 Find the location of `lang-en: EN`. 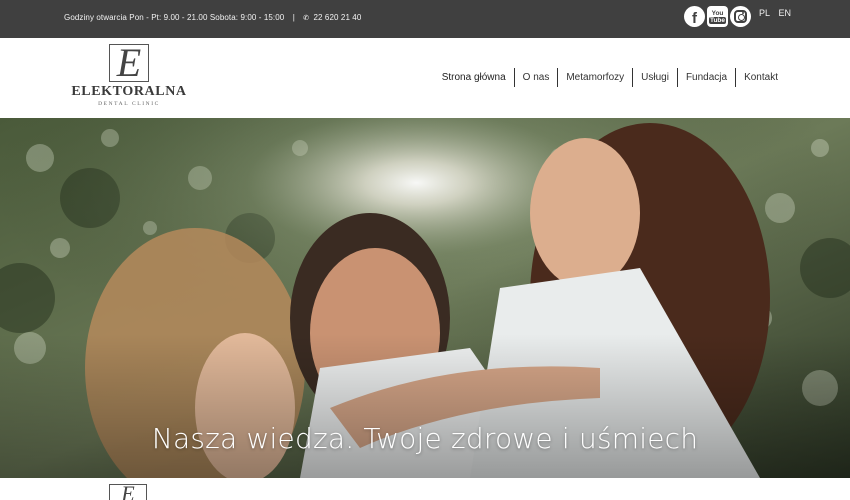

lang-en: EN is located at coordinates (785, 13).